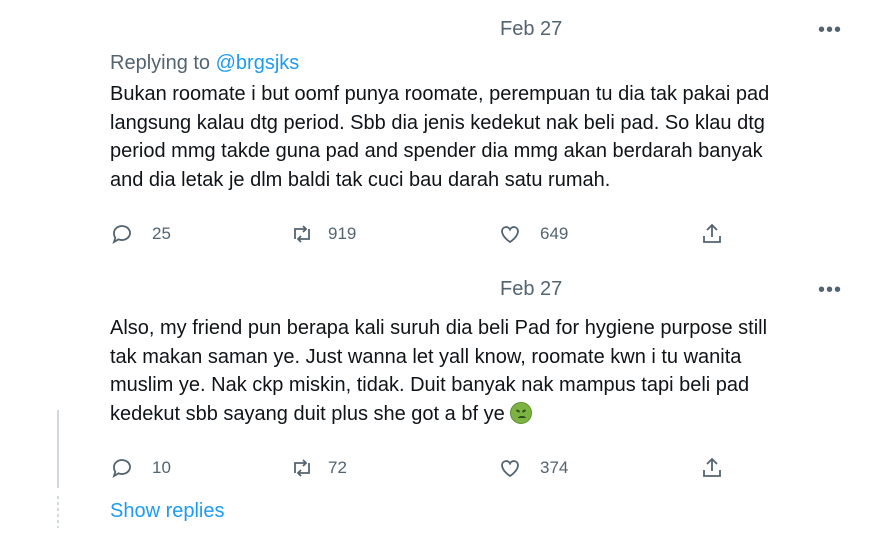  What do you see at coordinates (521, 412) in the screenshot?
I see `nauseated-face-emoji-icon` at bounding box center [521, 412].